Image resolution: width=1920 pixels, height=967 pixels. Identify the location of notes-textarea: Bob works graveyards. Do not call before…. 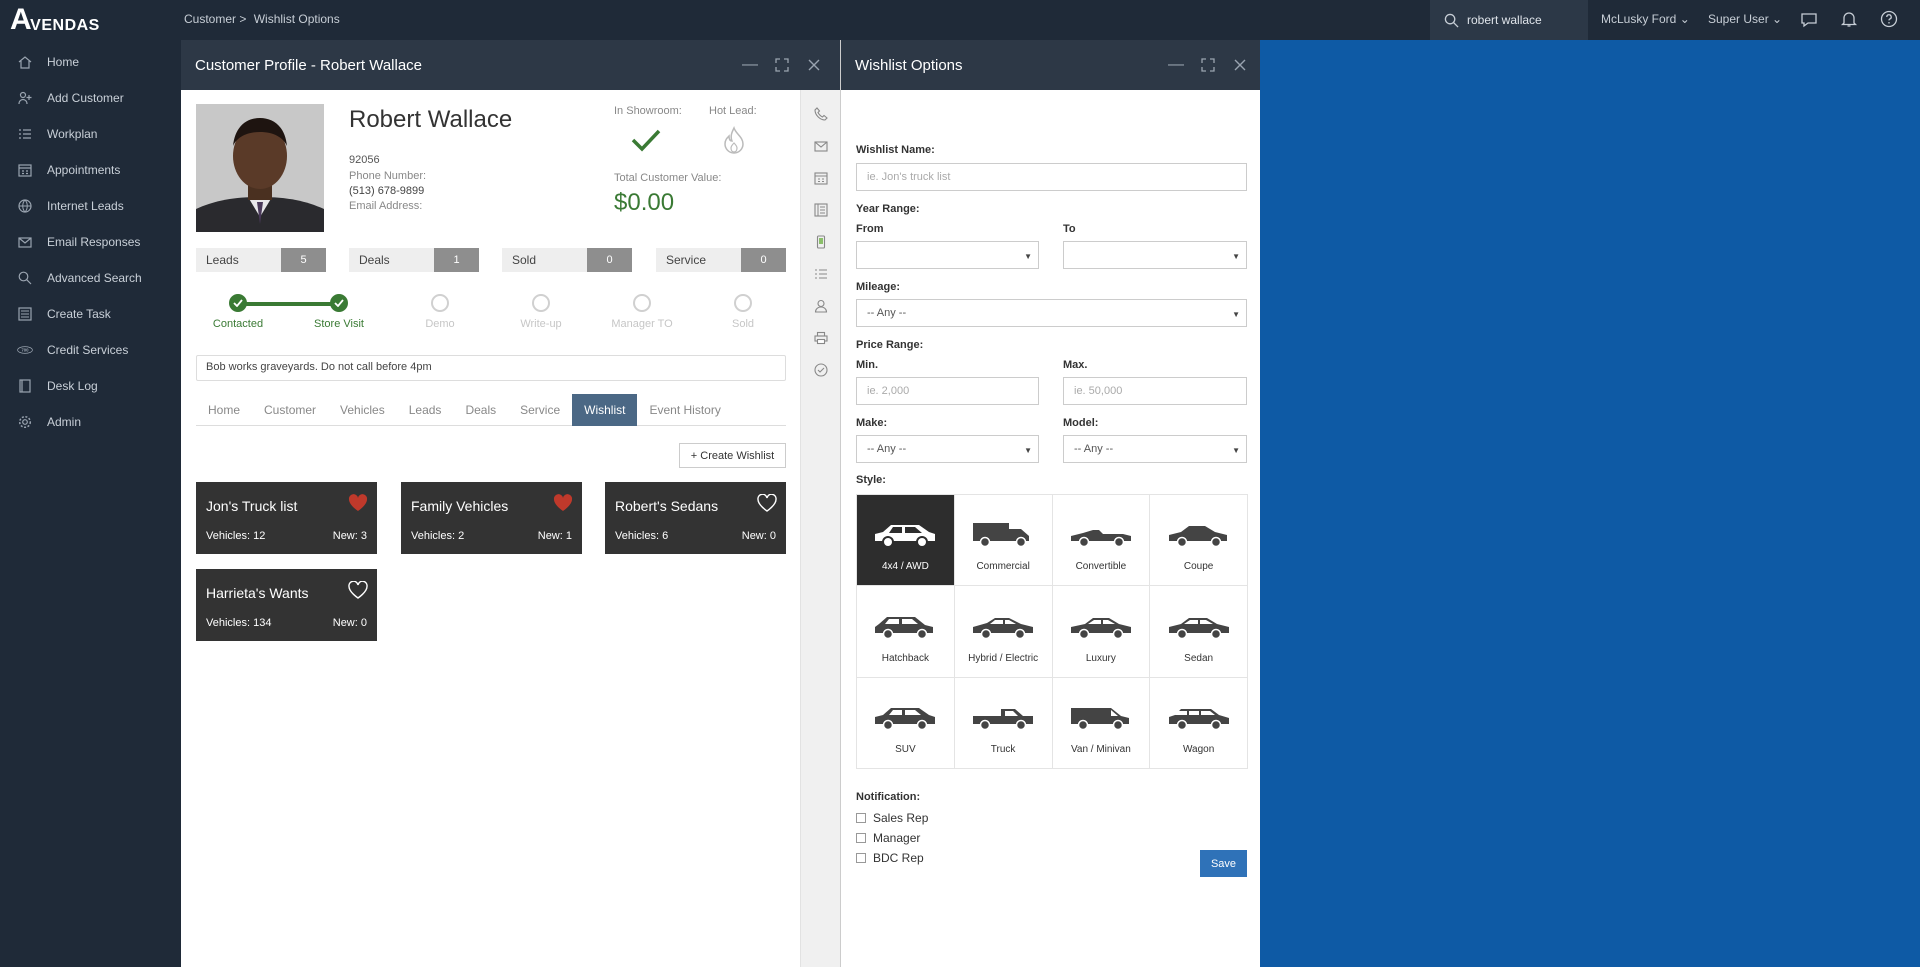
(491, 368).